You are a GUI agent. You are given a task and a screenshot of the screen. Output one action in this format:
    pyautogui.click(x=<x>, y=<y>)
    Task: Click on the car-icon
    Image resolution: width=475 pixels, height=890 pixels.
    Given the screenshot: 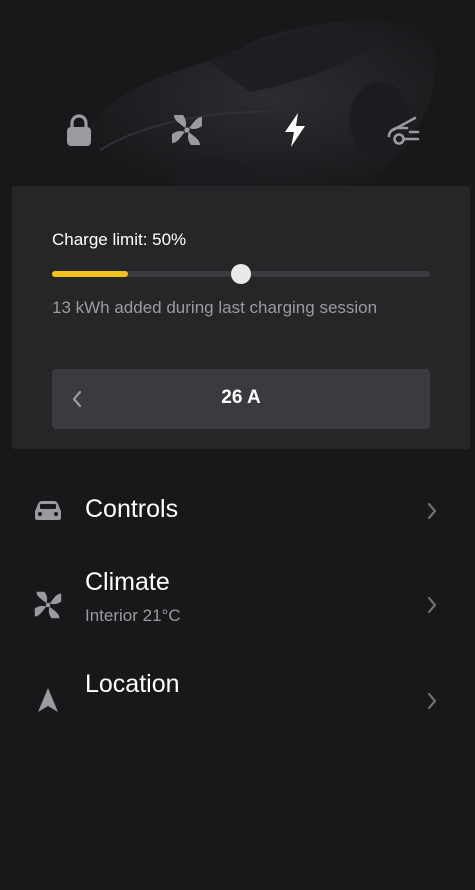 What is the action you would take?
    pyautogui.click(x=48, y=511)
    